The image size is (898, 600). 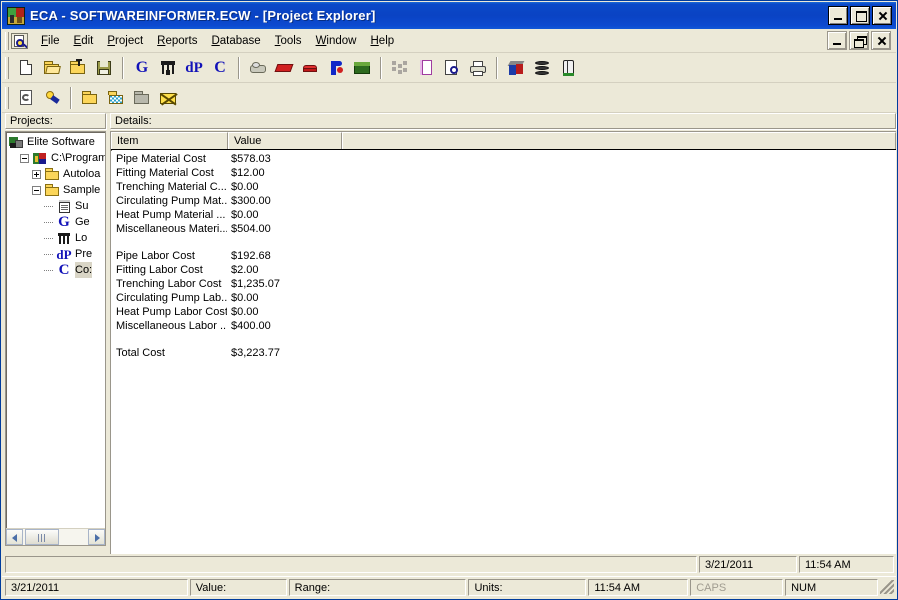 What do you see at coordinates (96, 537) in the screenshot?
I see `scroll-right-arrow` at bounding box center [96, 537].